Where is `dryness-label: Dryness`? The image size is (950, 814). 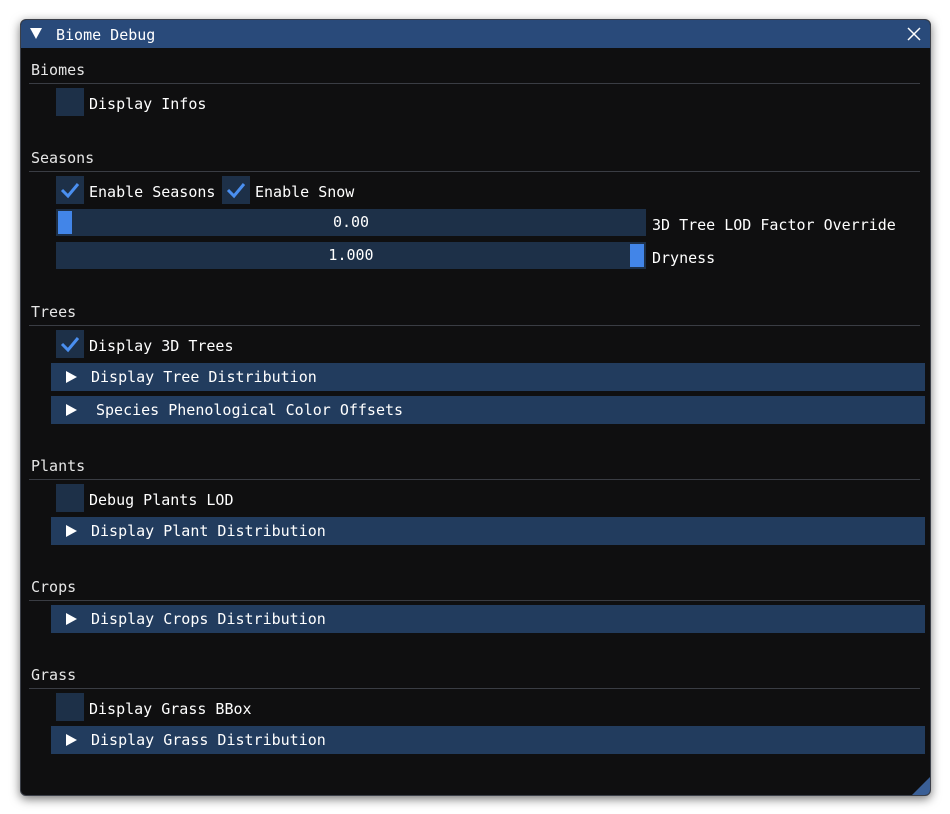 dryness-label: Dryness is located at coordinates (684, 258).